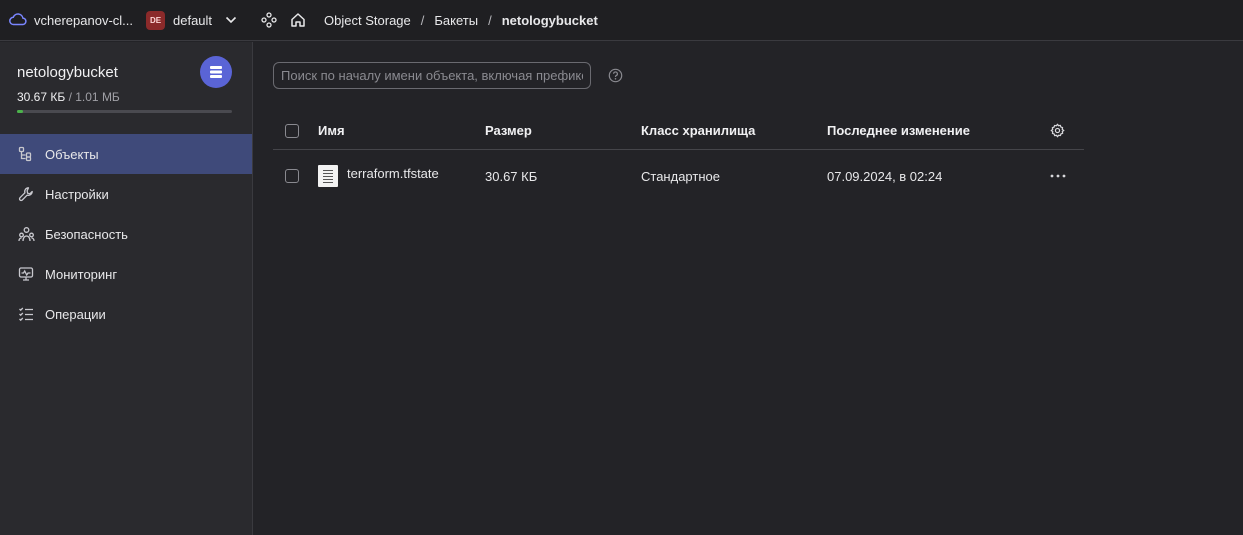 The image size is (1243, 535). Describe the element at coordinates (126, 274) in the screenshot. I see `sidebar-item-monitoring: Мониторинг` at that location.